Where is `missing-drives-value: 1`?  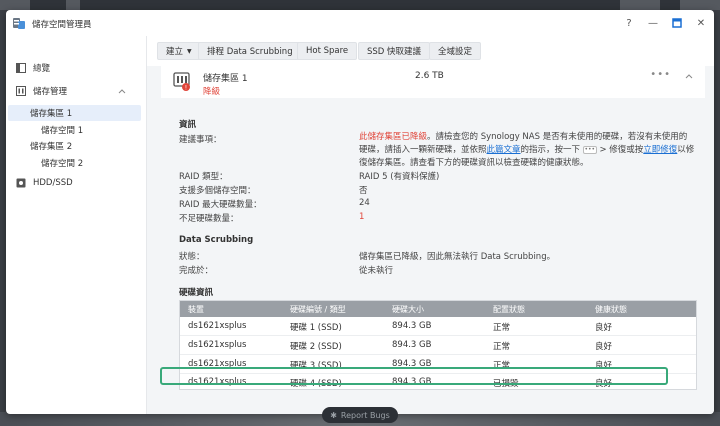 missing-drives-value: 1 is located at coordinates (362, 217).